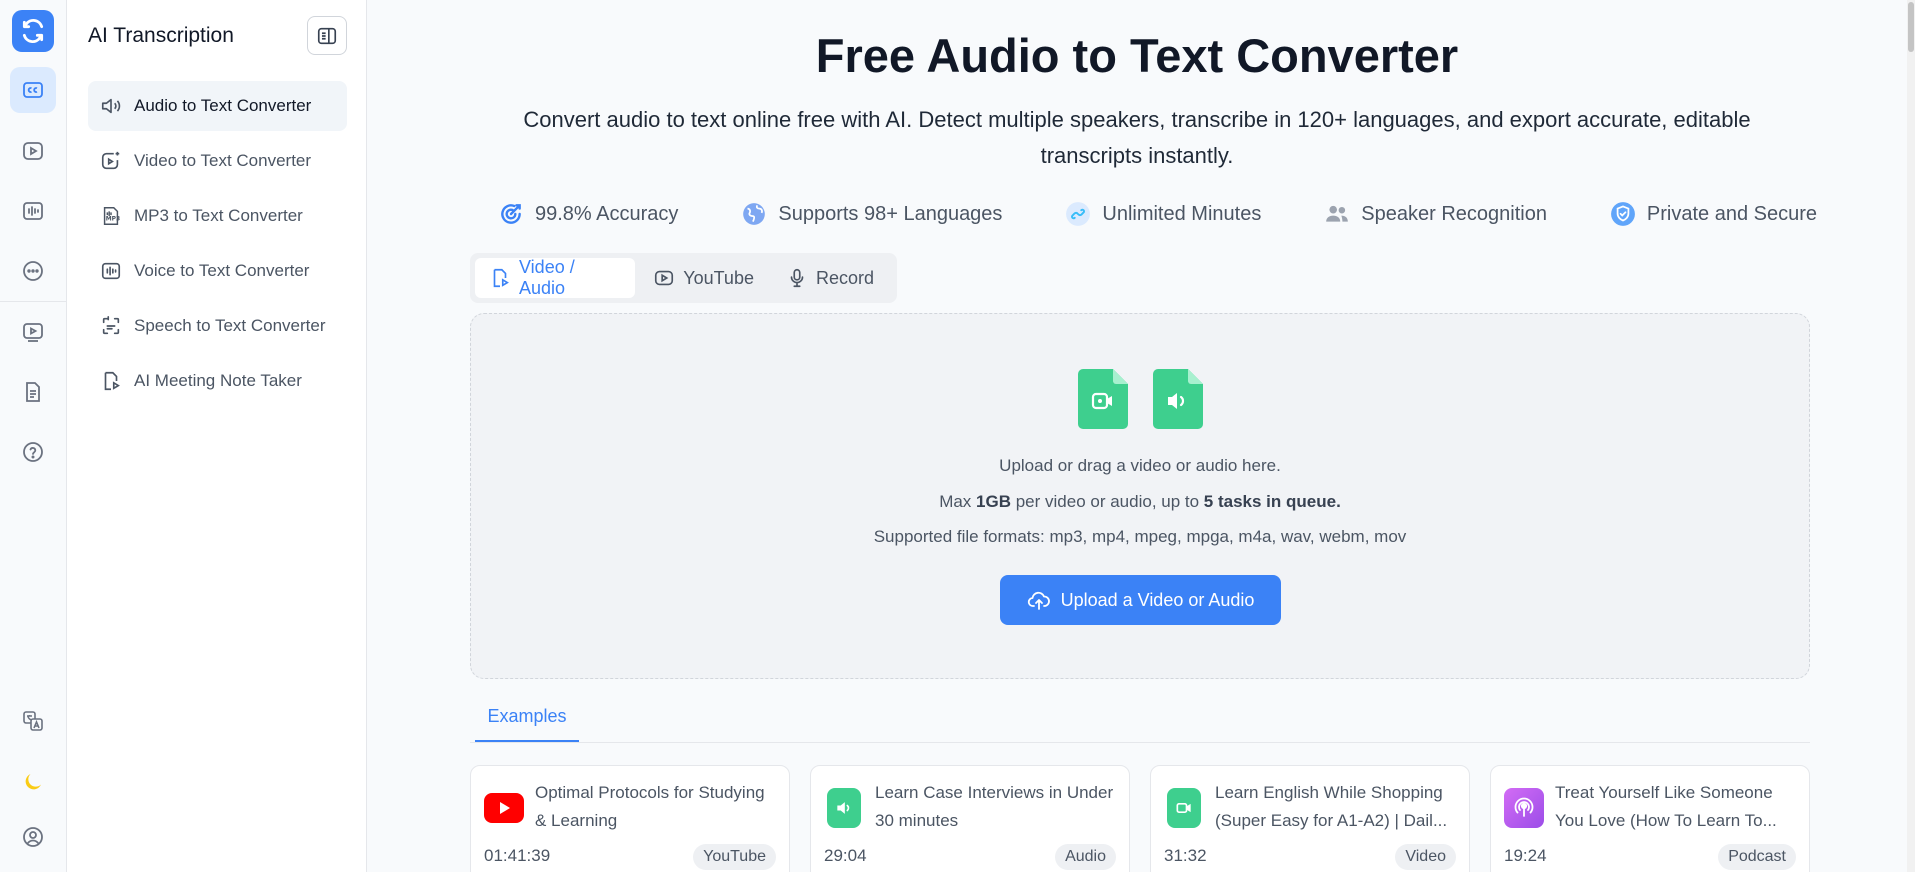  I want to click on podcast-icon, so click(1524, 808).